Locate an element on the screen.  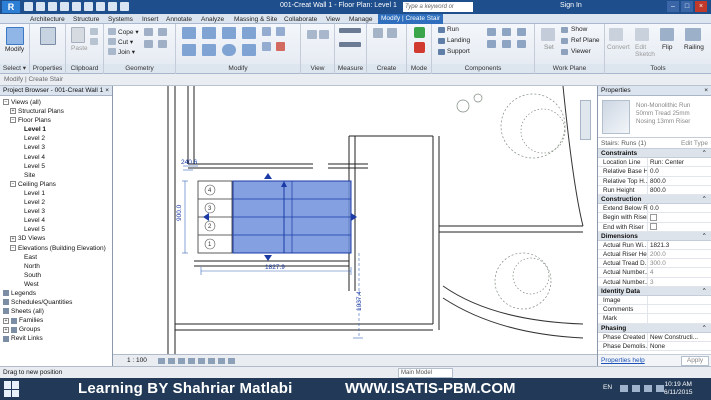
offset-icon is located at coordinates (209, 33).